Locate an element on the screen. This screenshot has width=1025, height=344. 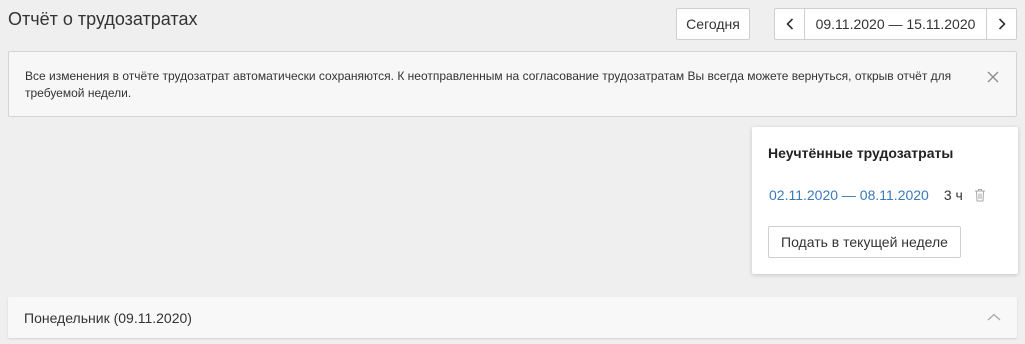
prev-week-button is located at coordinates (790, 24).